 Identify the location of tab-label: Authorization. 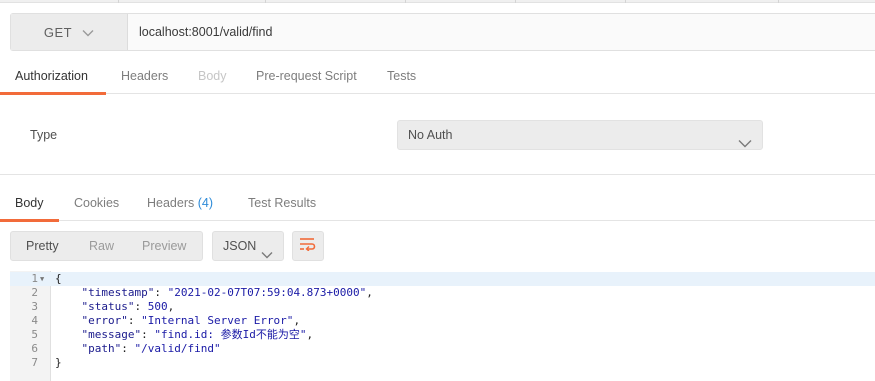
(51, 76).